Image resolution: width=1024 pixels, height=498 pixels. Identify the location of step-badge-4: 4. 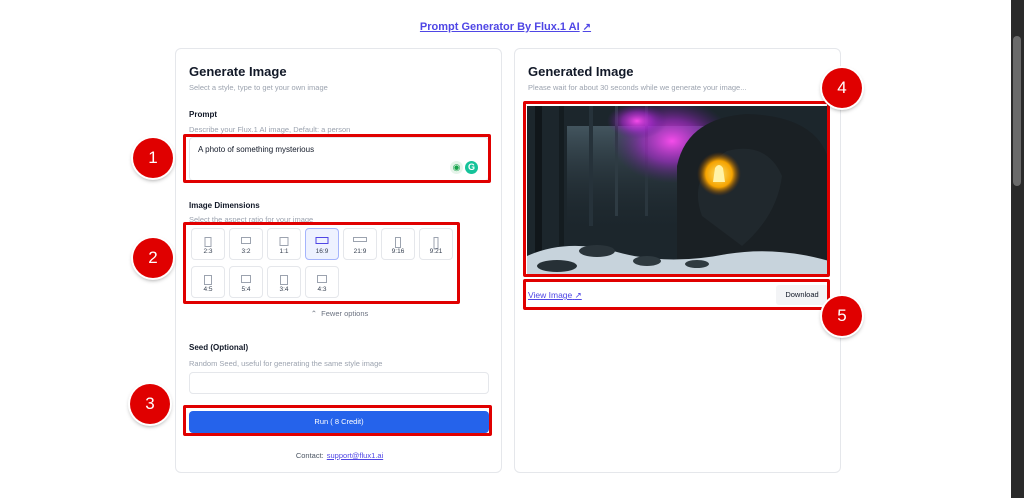
(842, 88).